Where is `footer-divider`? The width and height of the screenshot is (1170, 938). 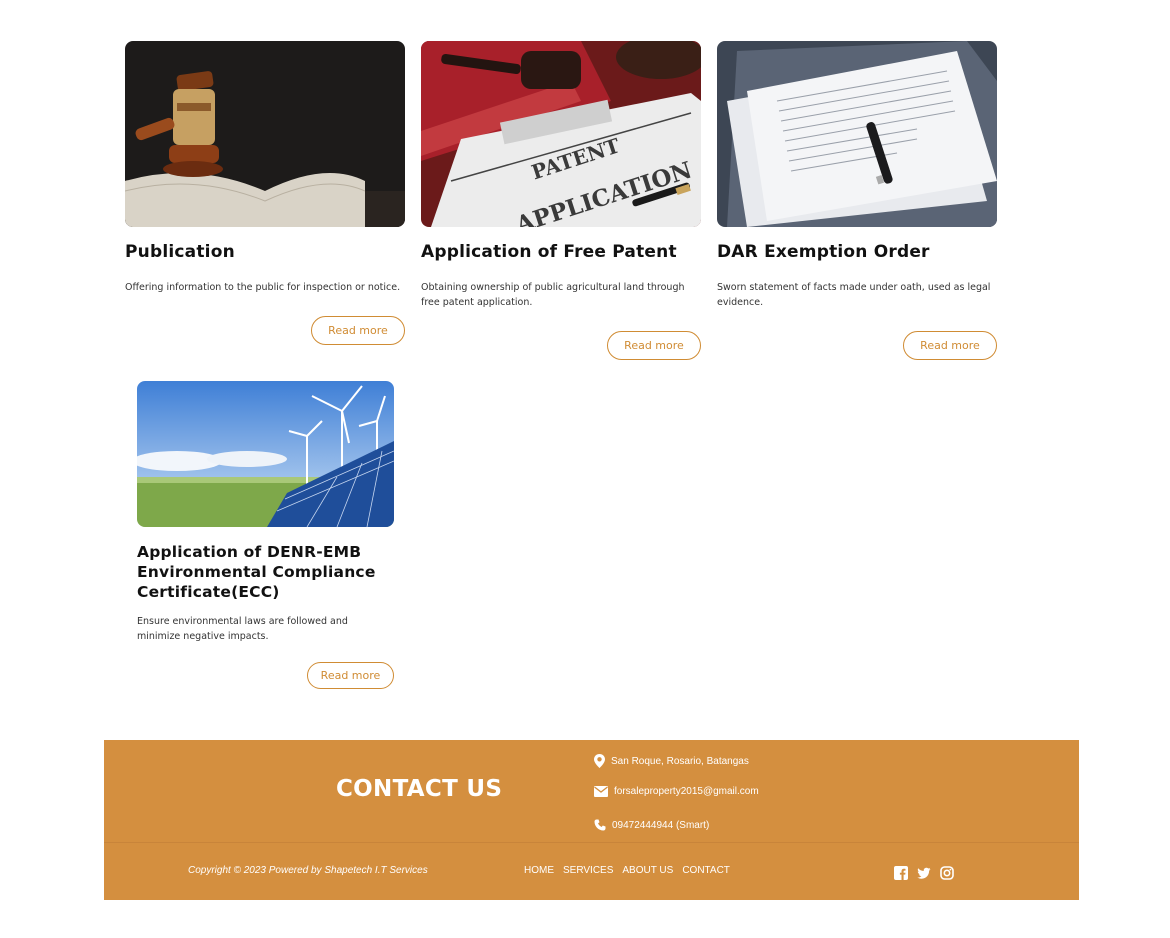 footer-divider is located at coordinates (591, 842).